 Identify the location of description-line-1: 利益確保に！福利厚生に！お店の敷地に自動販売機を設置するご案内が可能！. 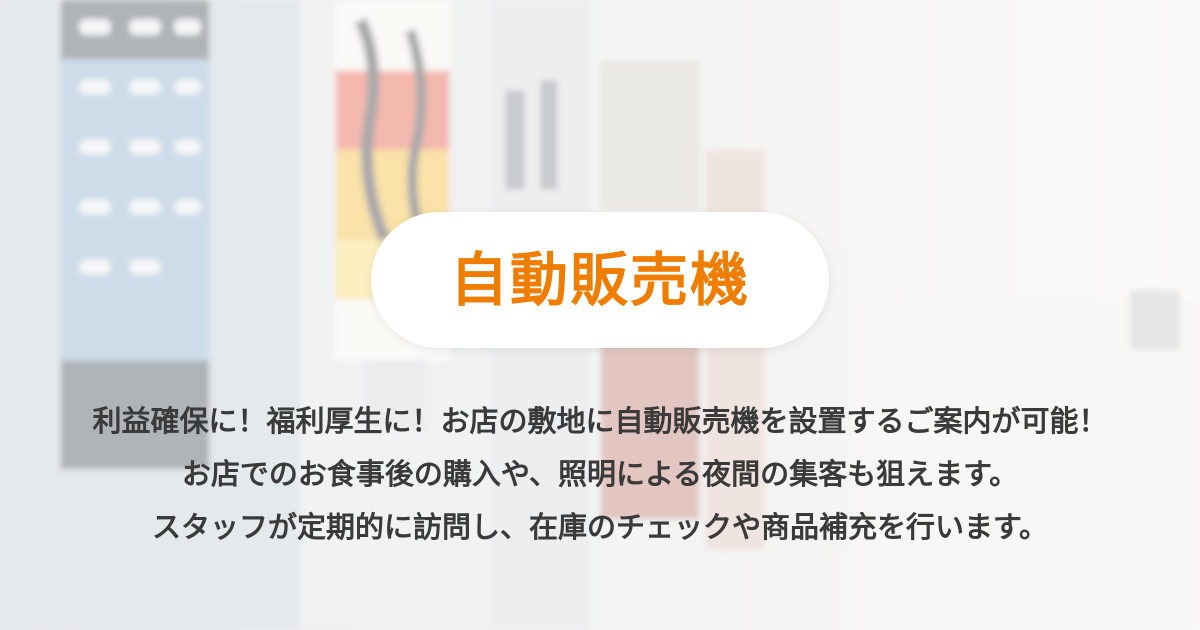
(600, 421).